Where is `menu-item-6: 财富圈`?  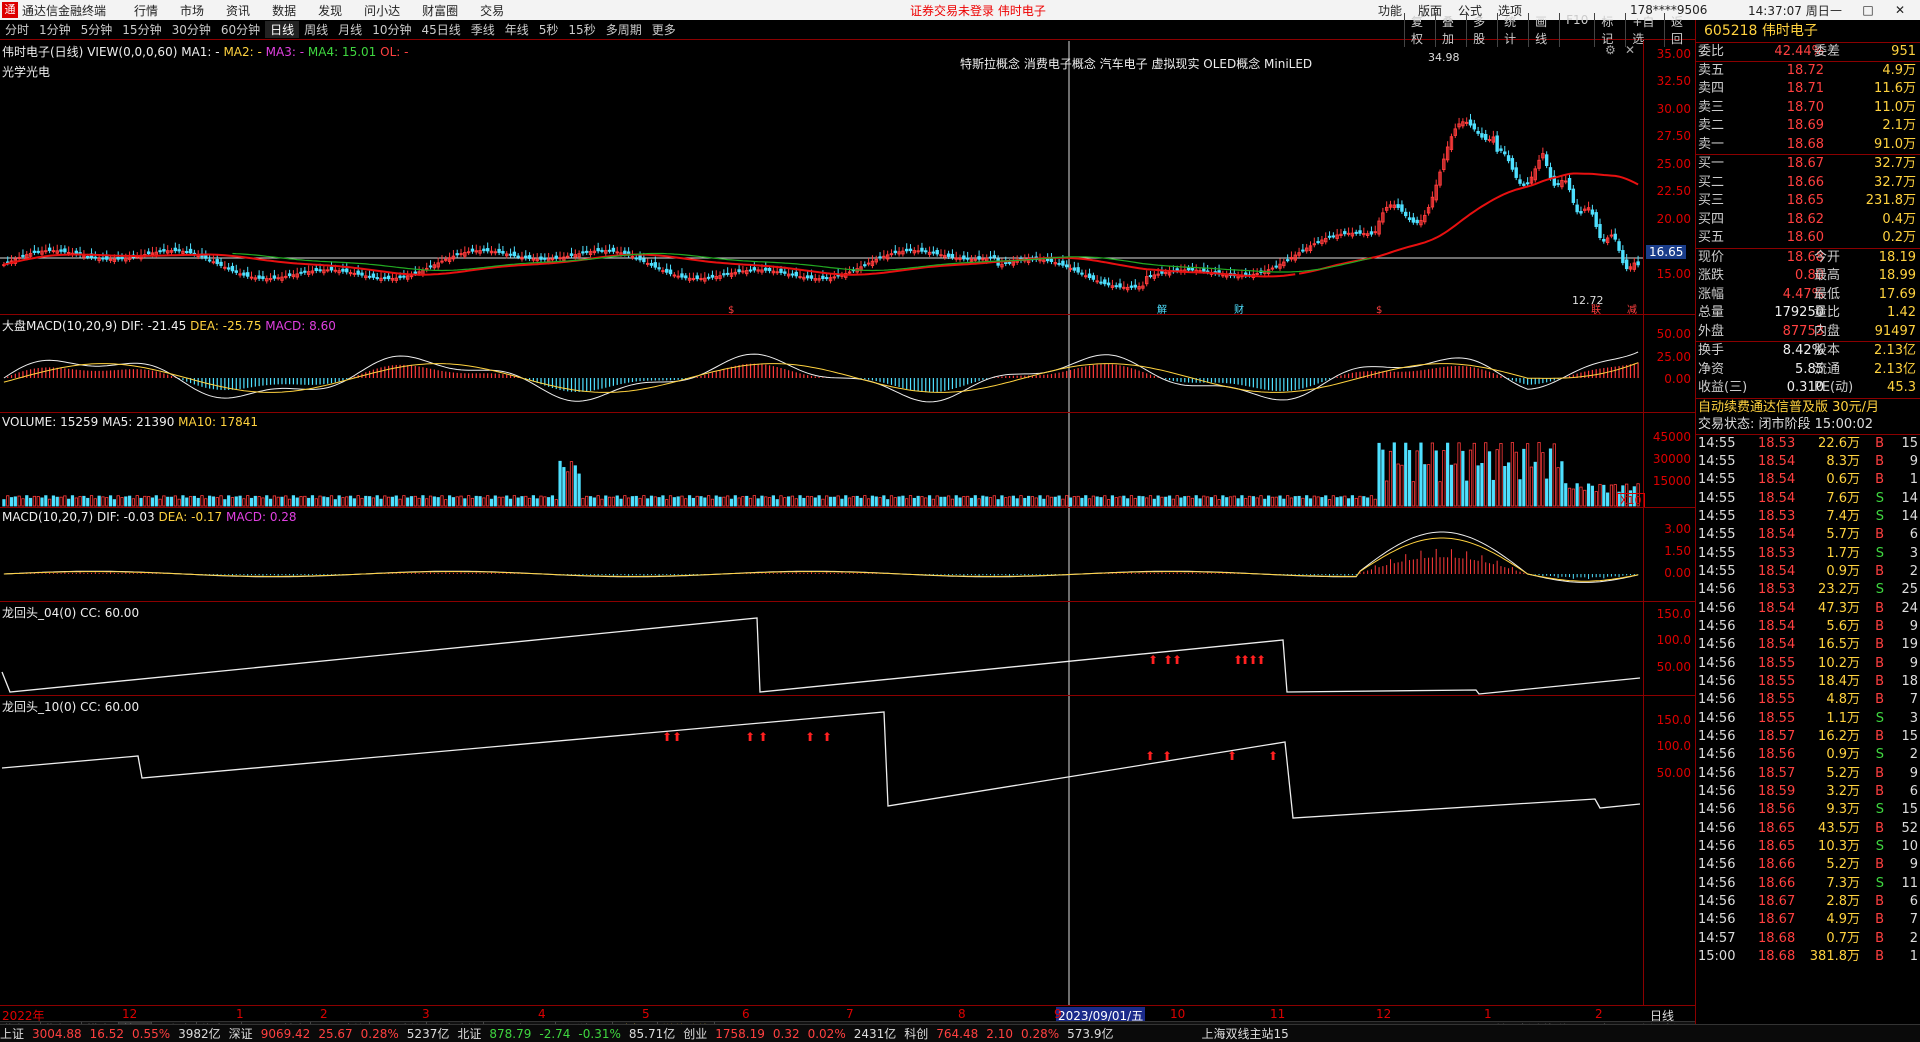 menu-item-6: 财富圈 is located at coordinates (440, 11).